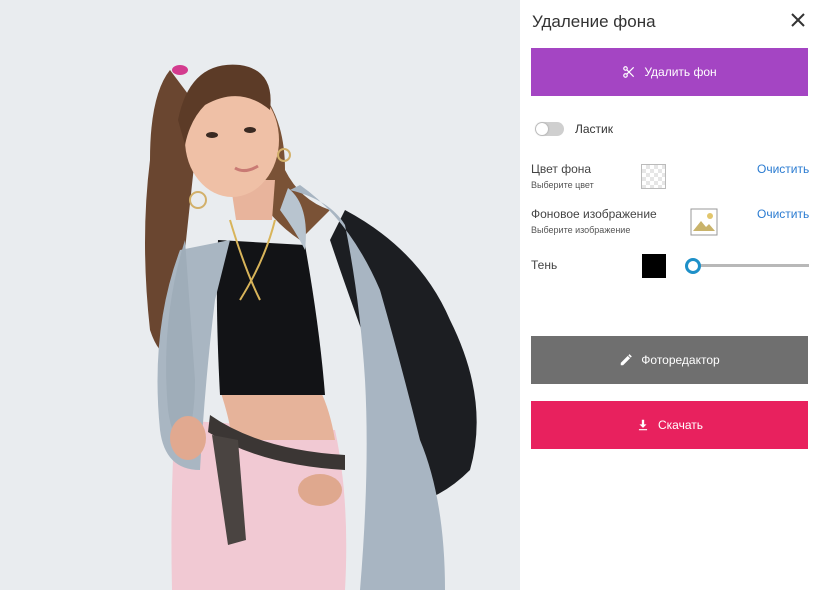  I want to click on close-icon, so click(798, 20).